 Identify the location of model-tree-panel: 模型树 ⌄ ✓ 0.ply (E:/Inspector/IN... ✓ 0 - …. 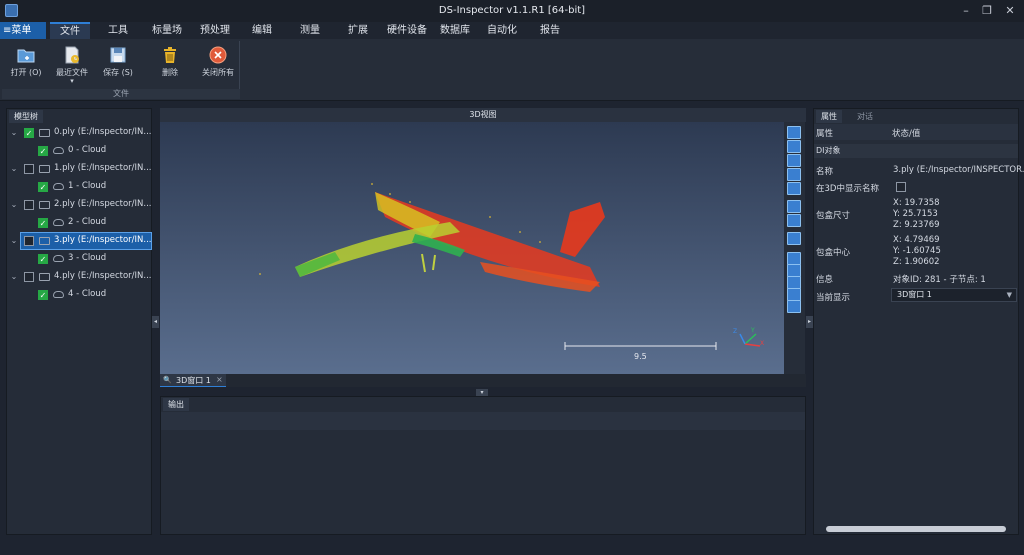
(79, 321).